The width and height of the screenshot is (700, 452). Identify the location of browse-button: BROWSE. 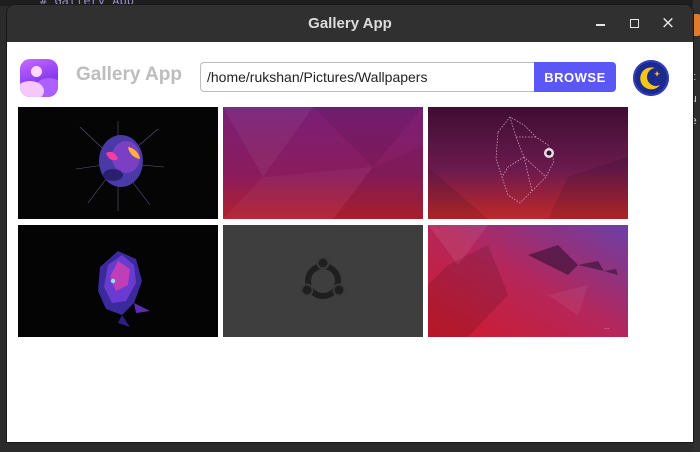
(575, 77).